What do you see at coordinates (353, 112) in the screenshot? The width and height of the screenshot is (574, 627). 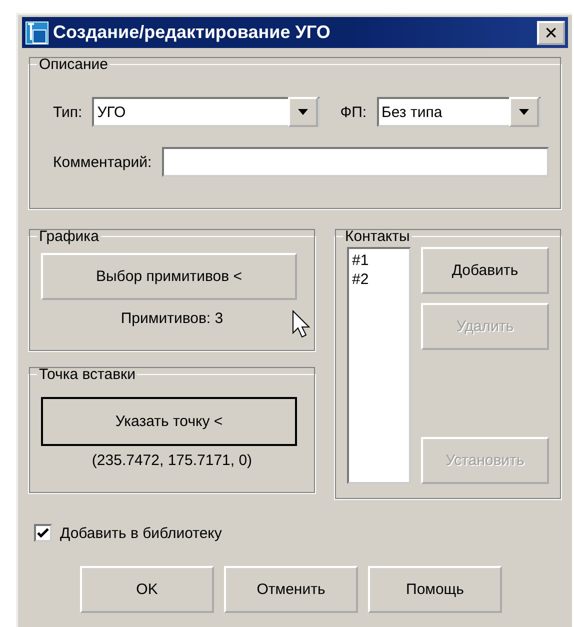 I see `fp-label: ФП:` at bounding box center [353, 112].